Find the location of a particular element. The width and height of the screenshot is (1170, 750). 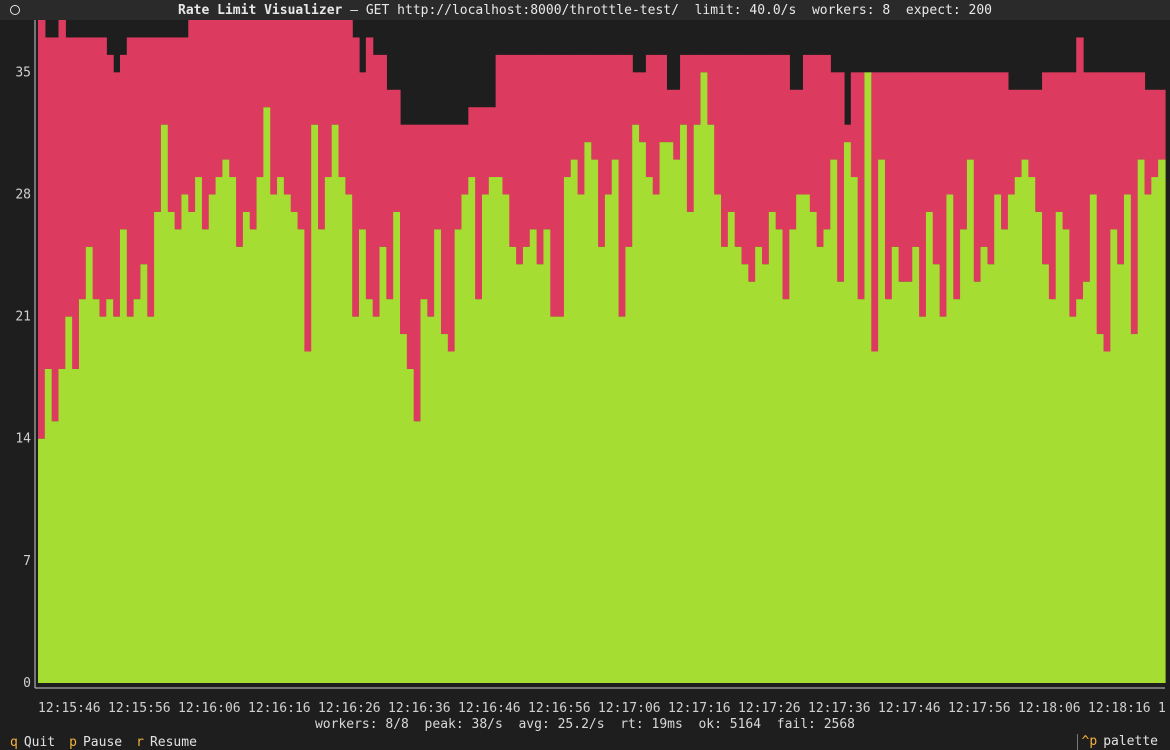

window-circle-icon is located at coordinates (15, 10).